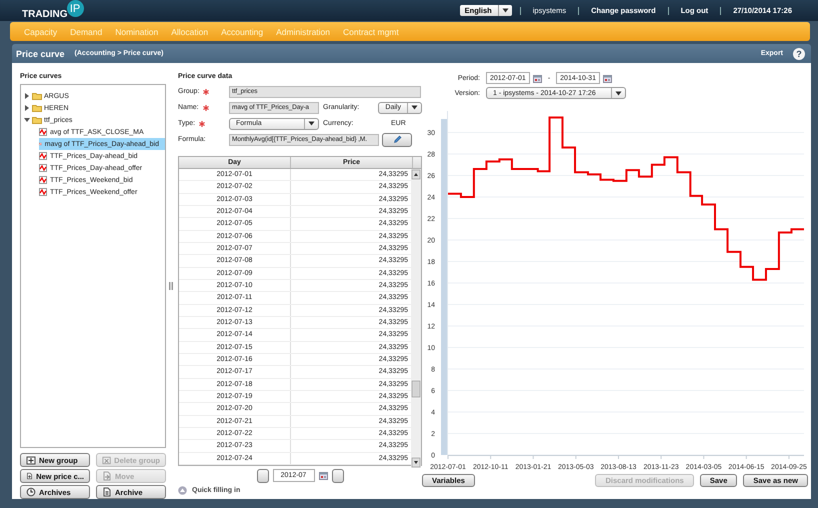 The height and width of the screenshot is (508, 818). I want to click on add-document-icon, so click(30, 476).